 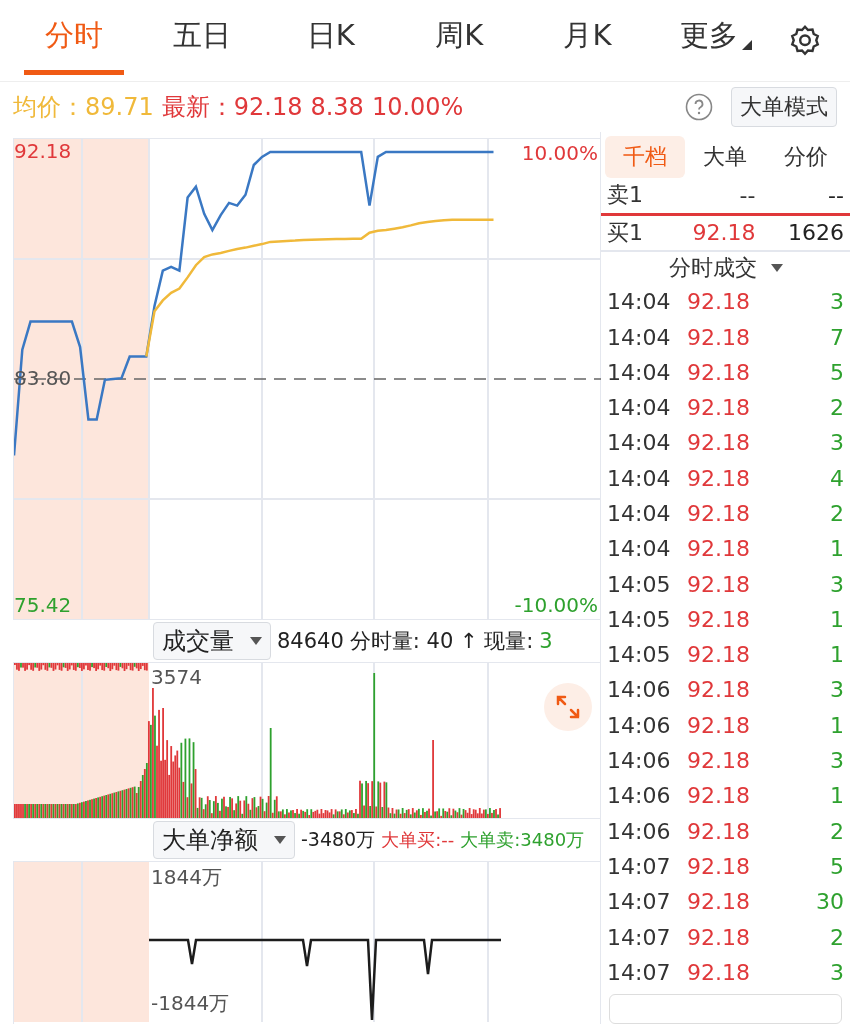 What do you see at coordinates (459, 40) in the screenshot?
I see `chart-tab: 周K` at bounding box center [459, 40].